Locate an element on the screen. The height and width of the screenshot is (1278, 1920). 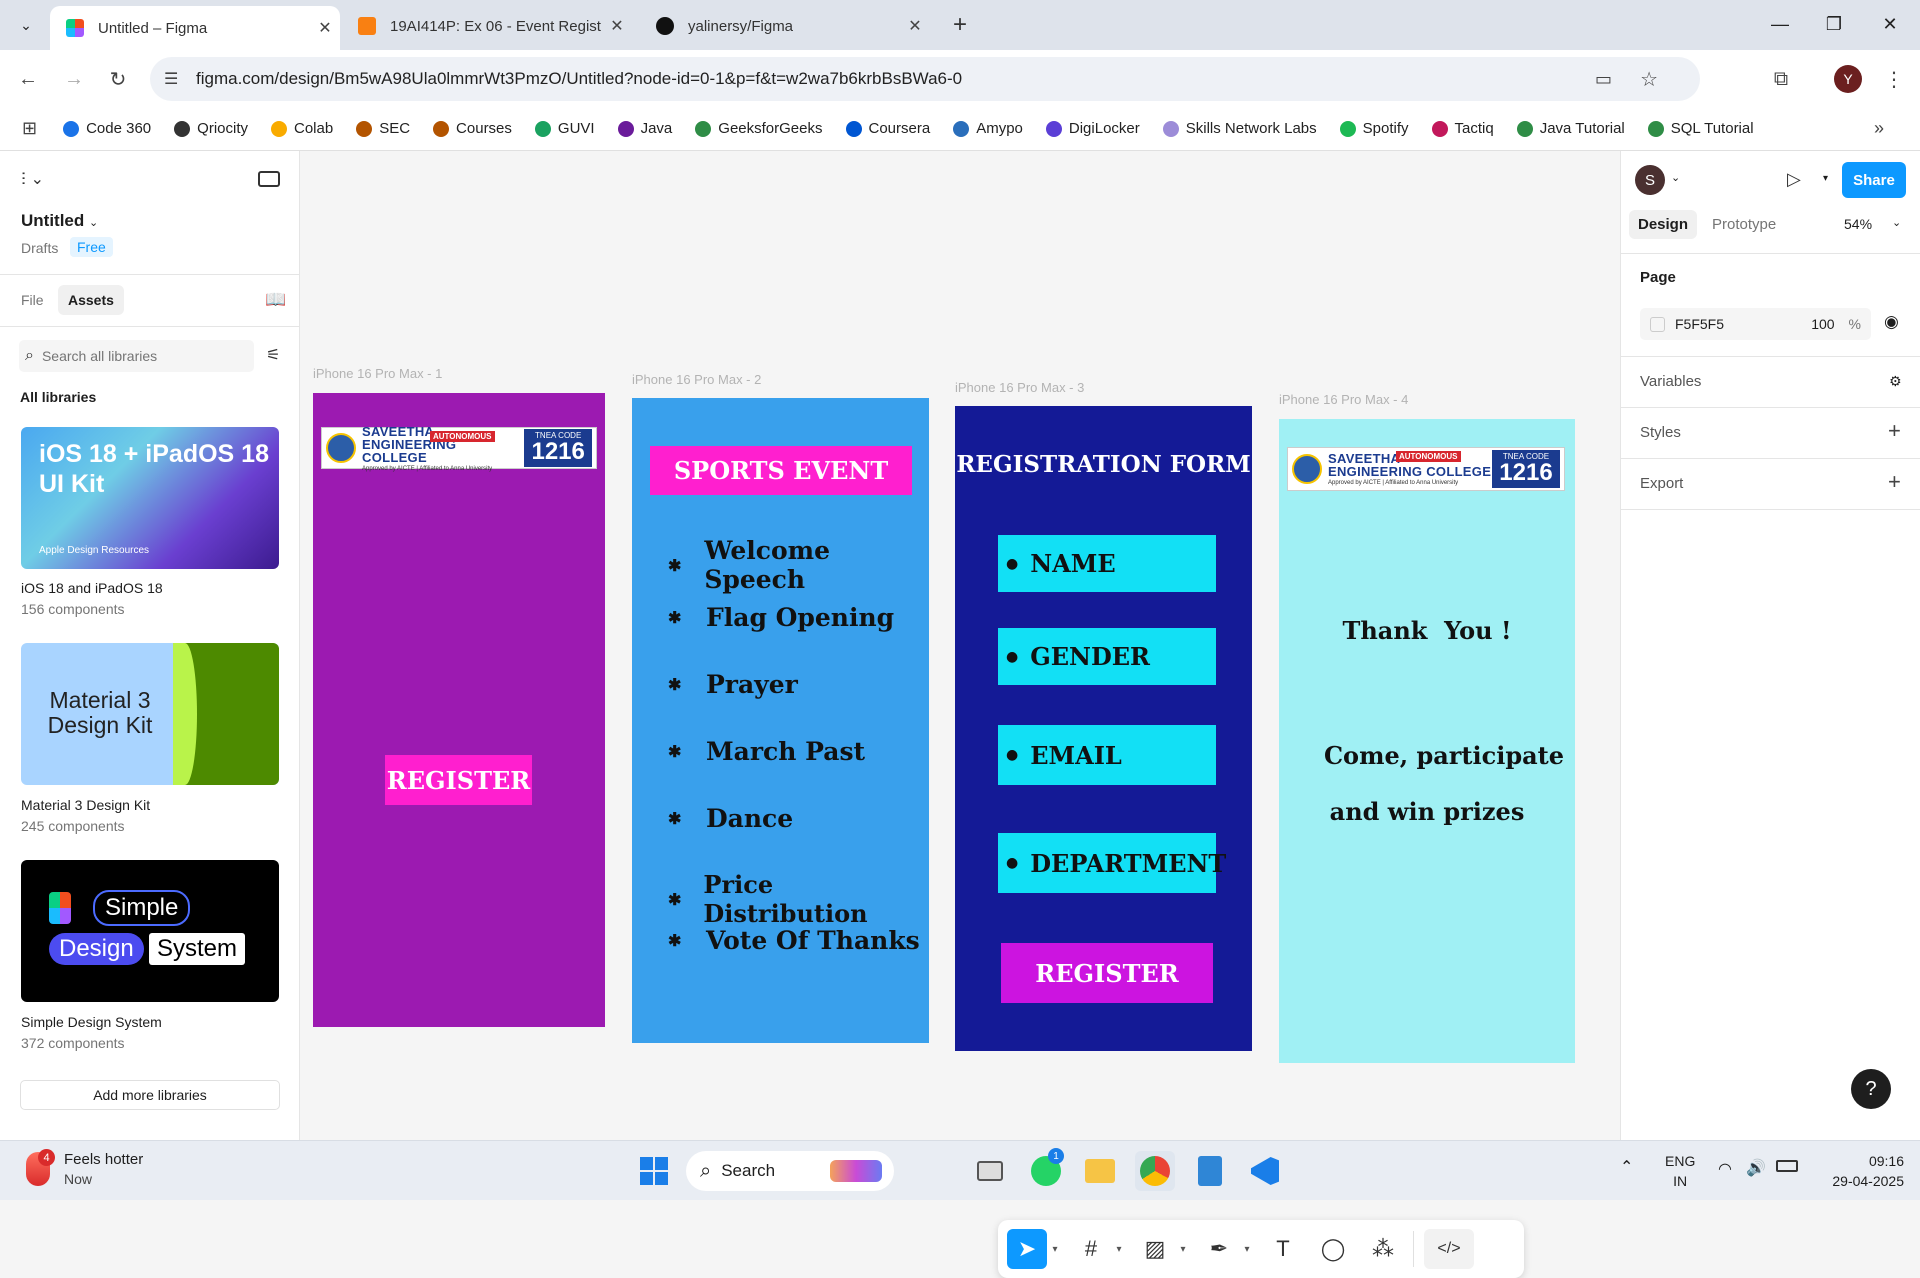
minimize-icon: — is located at coordinates (1780, 24).